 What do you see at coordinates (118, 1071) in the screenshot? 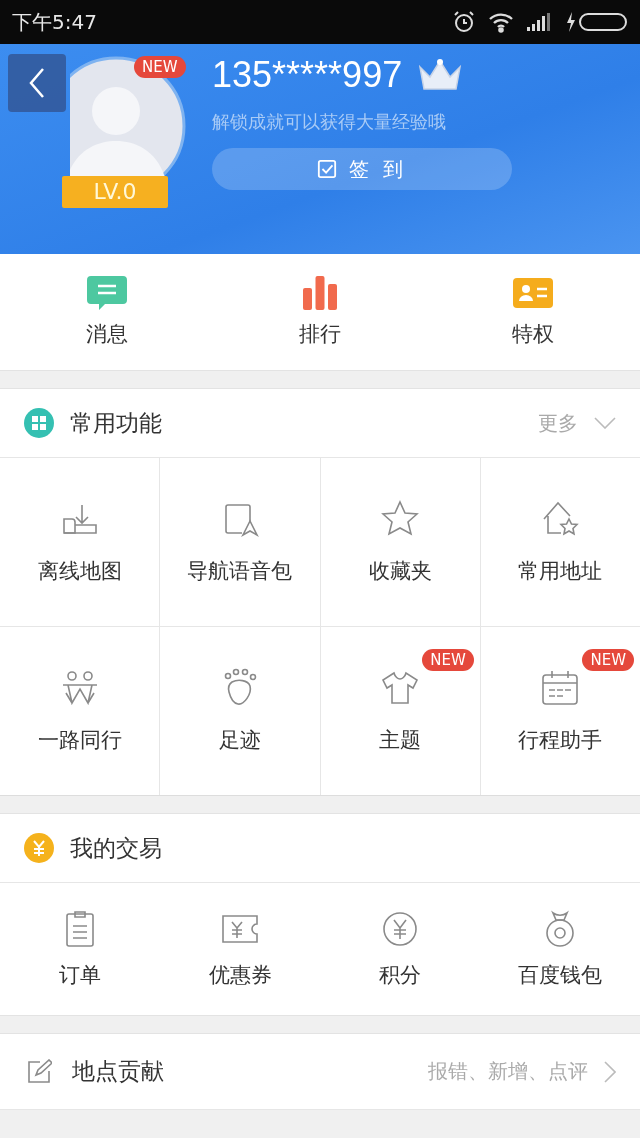
I see `row-title: 地点贡献` at bounding box center [118, 1071].